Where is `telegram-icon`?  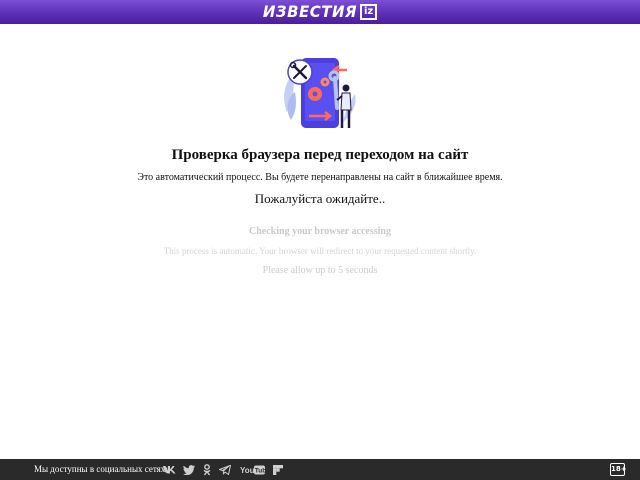 telegram-icon is located at coordinates (225, 469).